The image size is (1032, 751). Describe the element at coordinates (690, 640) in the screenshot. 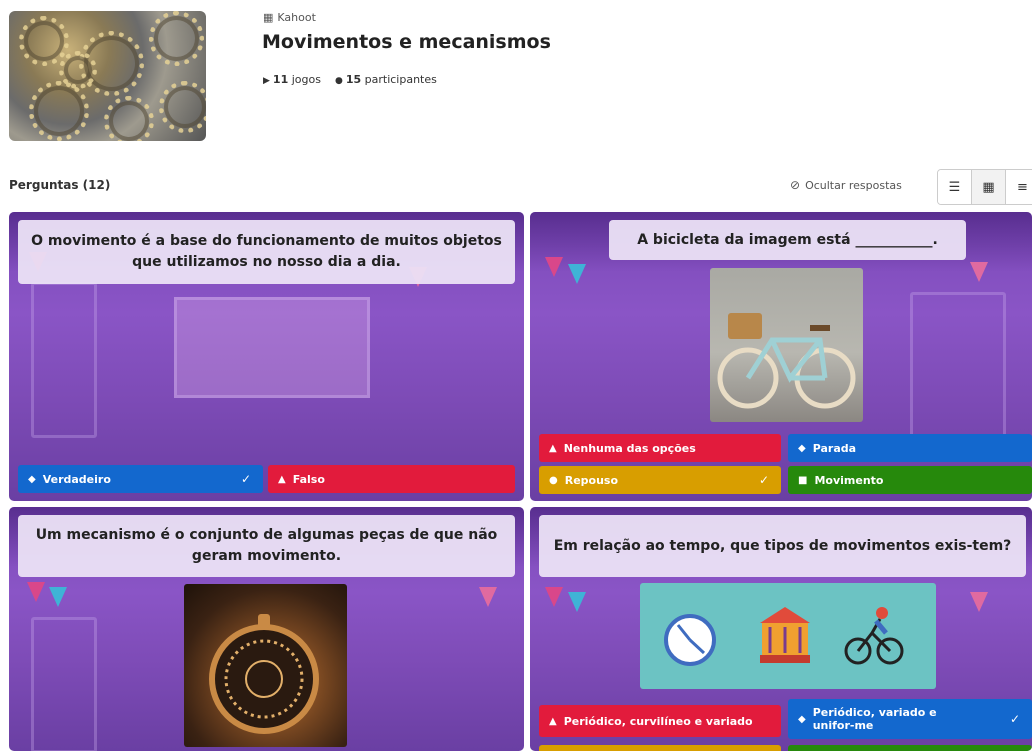

I see `clock-icon` at that location.